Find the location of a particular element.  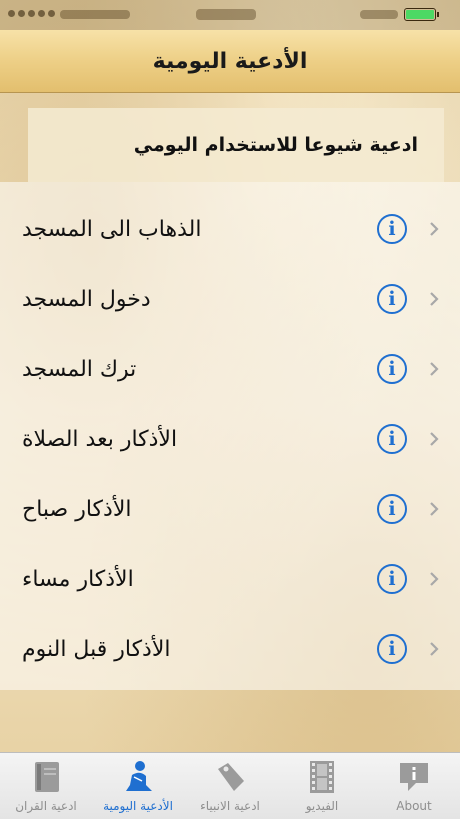

list-item: الذهاب الى المسجد i is located at coordinates (230, 229).